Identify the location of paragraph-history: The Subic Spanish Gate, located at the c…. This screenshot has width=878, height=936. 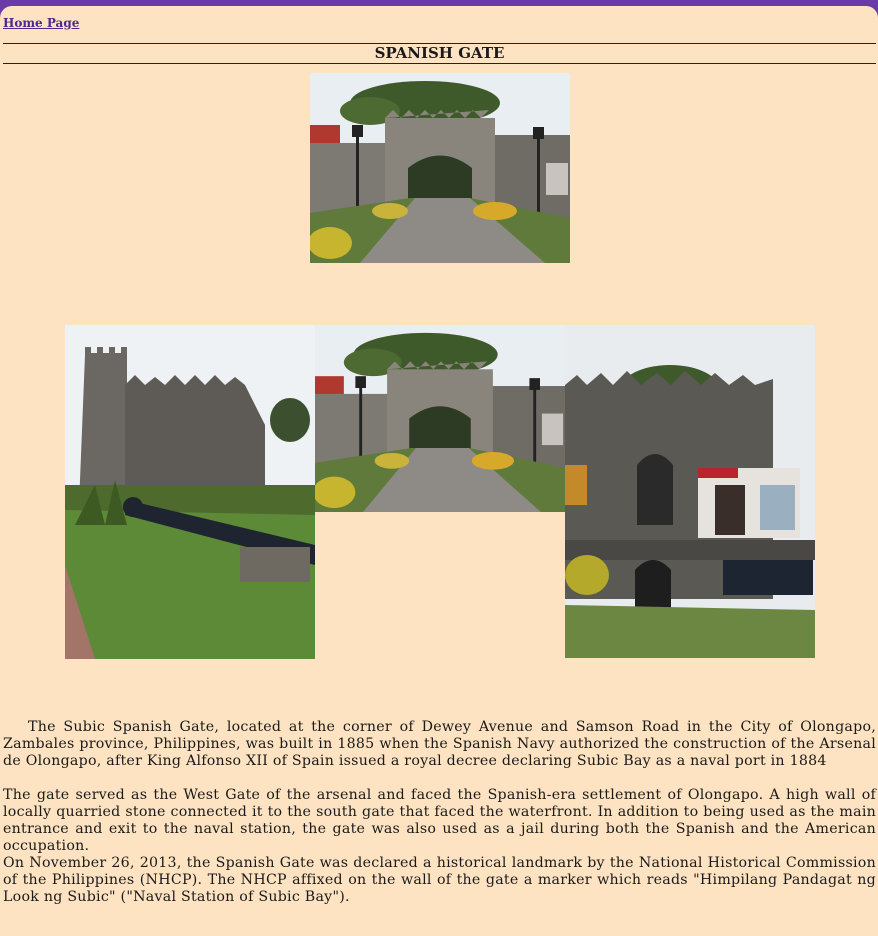
(439, 744).